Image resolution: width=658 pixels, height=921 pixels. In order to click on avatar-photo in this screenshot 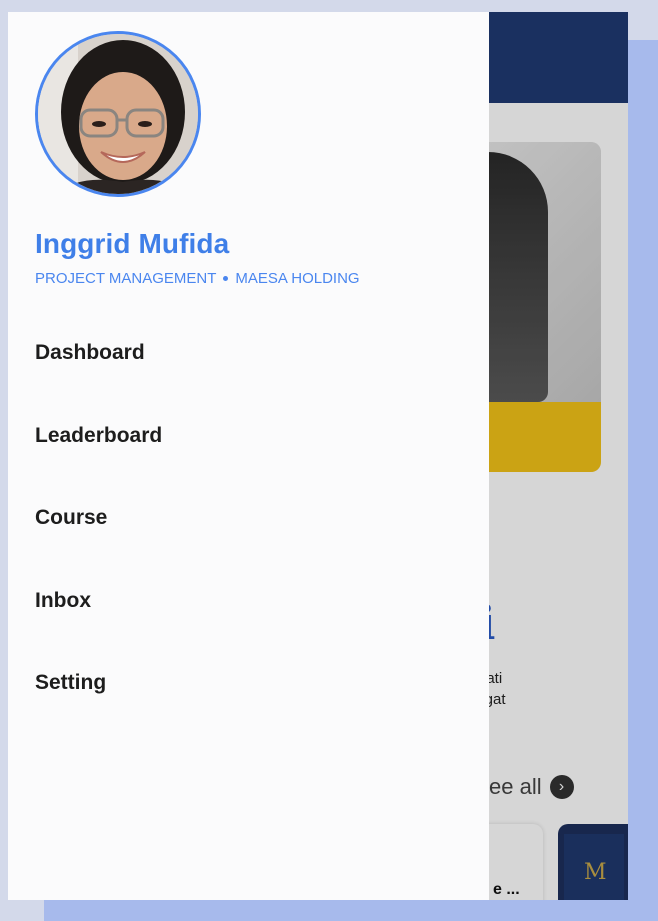, I will do `click(118, 114)`.